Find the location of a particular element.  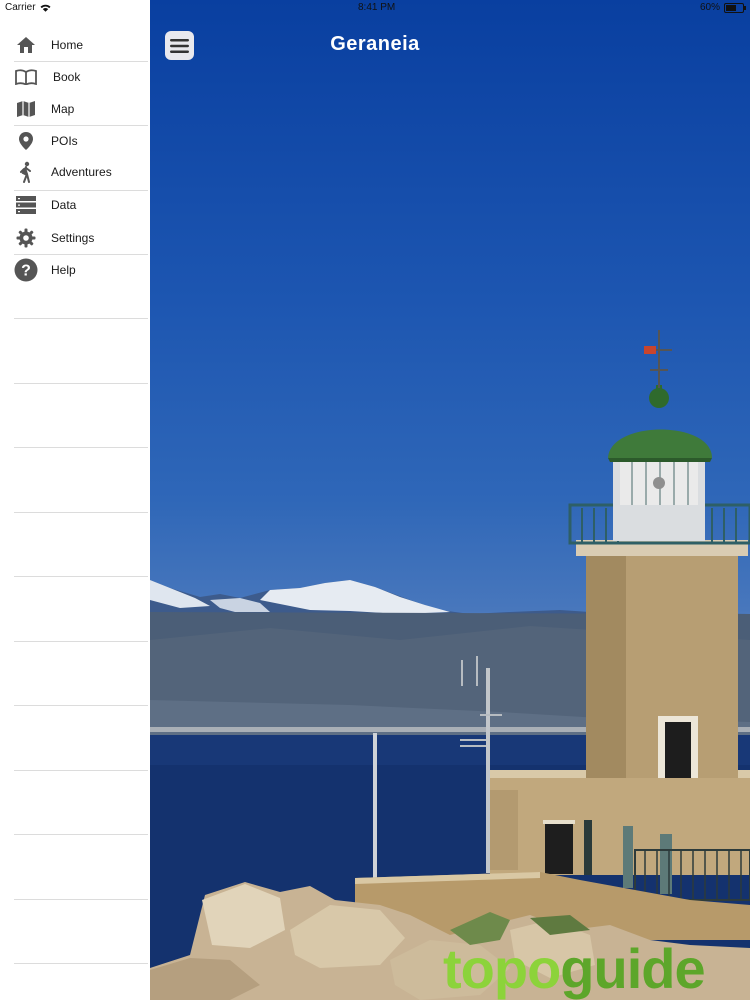

sidebar-item-label: Adventures is located at coordinates (81, 172).